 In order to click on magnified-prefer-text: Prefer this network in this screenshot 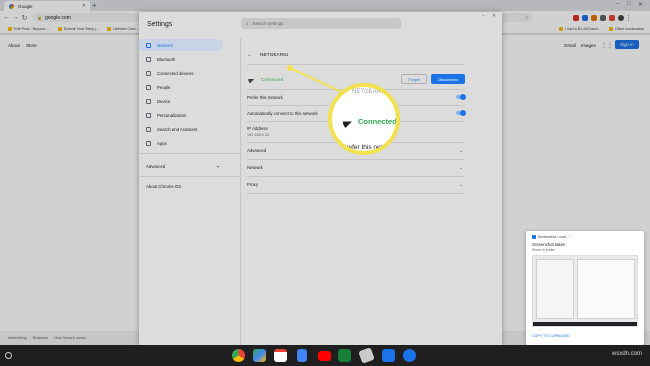, I will do `click(369, 147)`.